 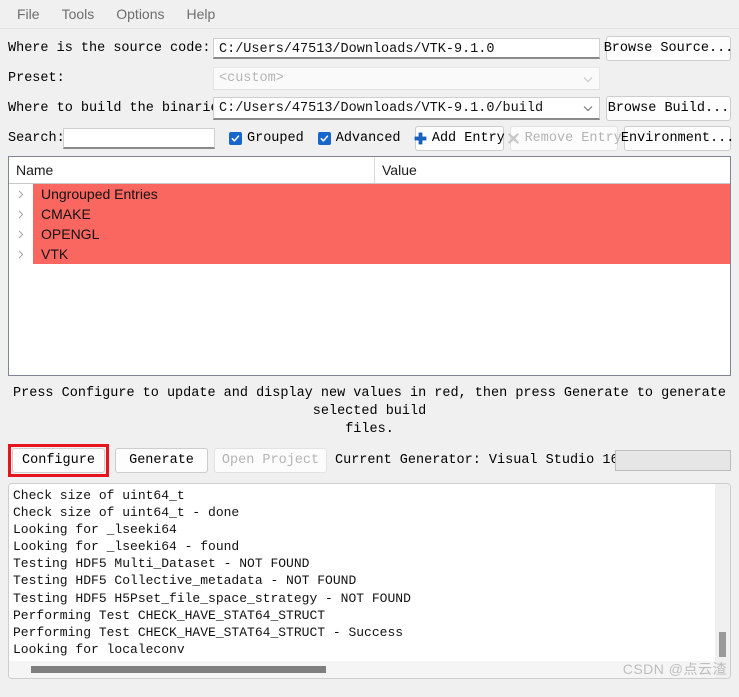 What do you see at coordinates (381, 108) in the screenshot?
I see `binaries-value: C:/Users/47513/Downloads/VTK-9.1.0/build` at bounding box center [381, 108].